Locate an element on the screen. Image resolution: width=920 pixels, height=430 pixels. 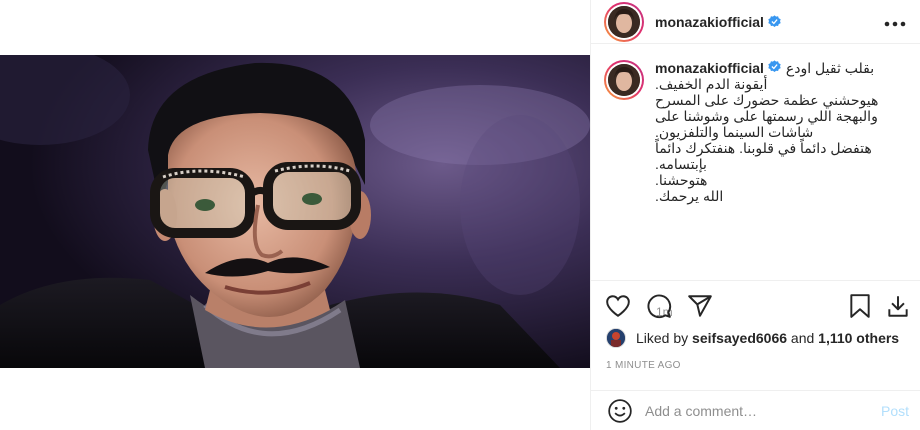
caption-author-avatar is located at coordinates (624, 80).